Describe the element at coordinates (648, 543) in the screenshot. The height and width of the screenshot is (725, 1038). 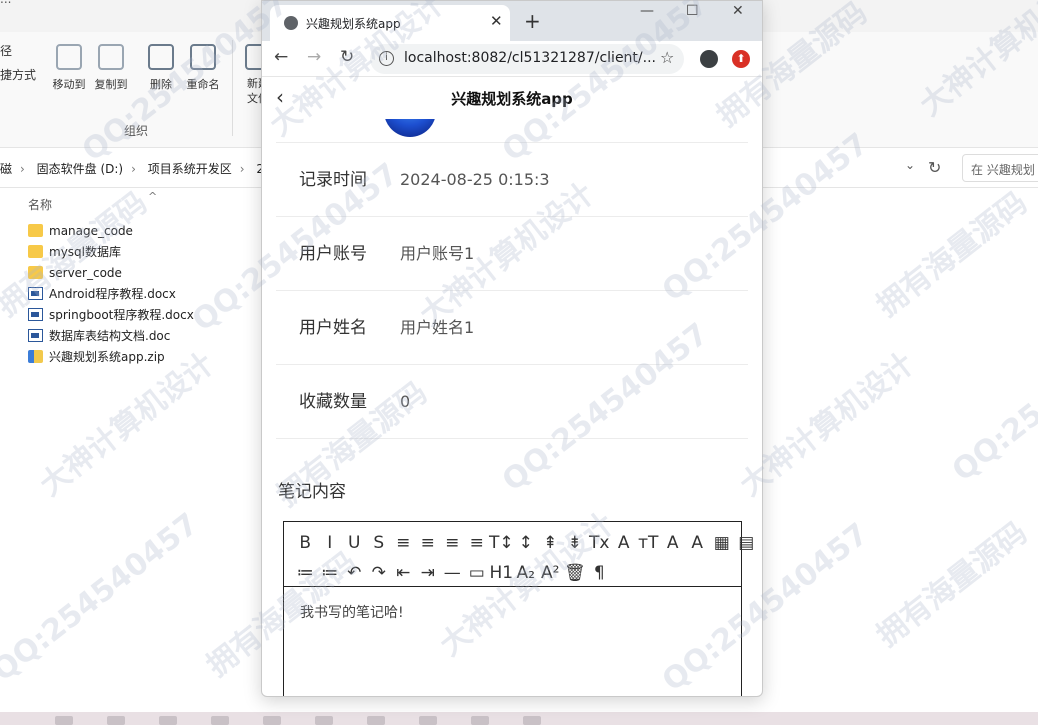
I see `font-size-icon: ᴛT` at that location.